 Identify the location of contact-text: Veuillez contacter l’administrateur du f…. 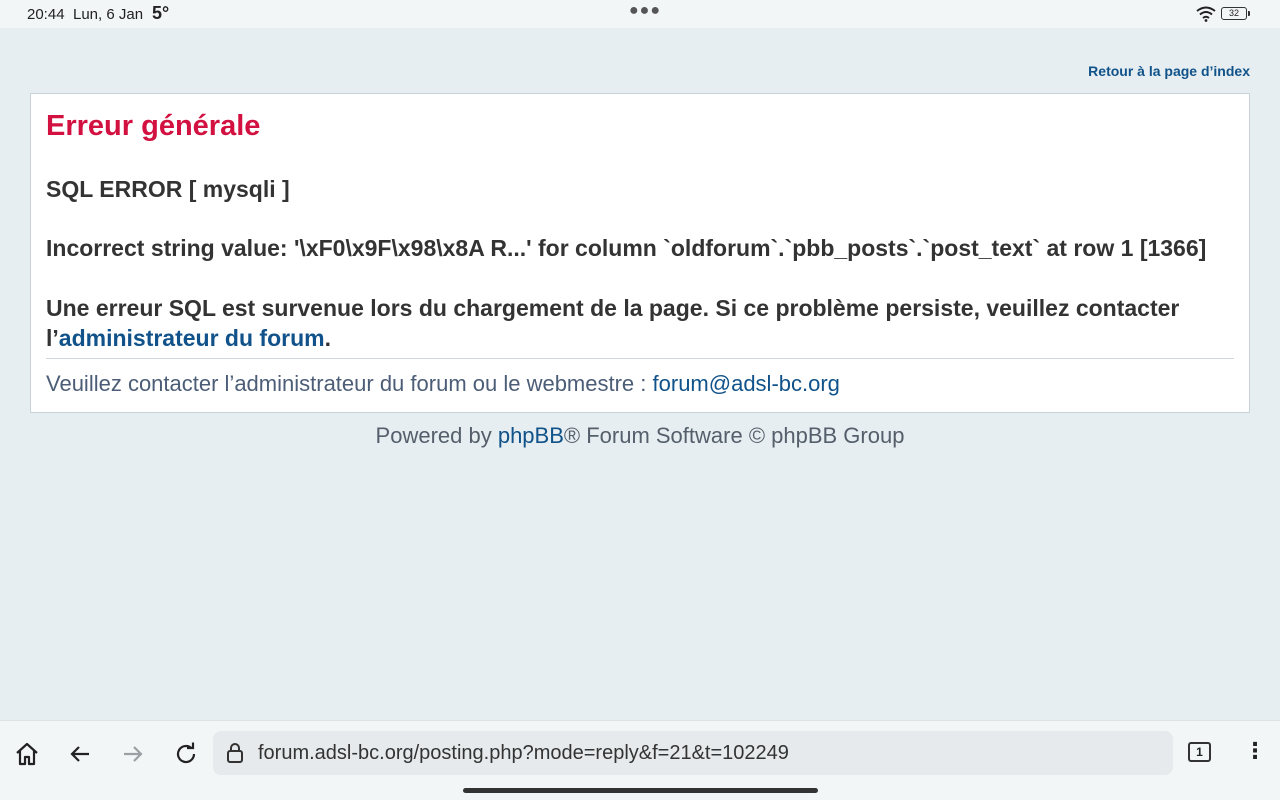
(349, 383).